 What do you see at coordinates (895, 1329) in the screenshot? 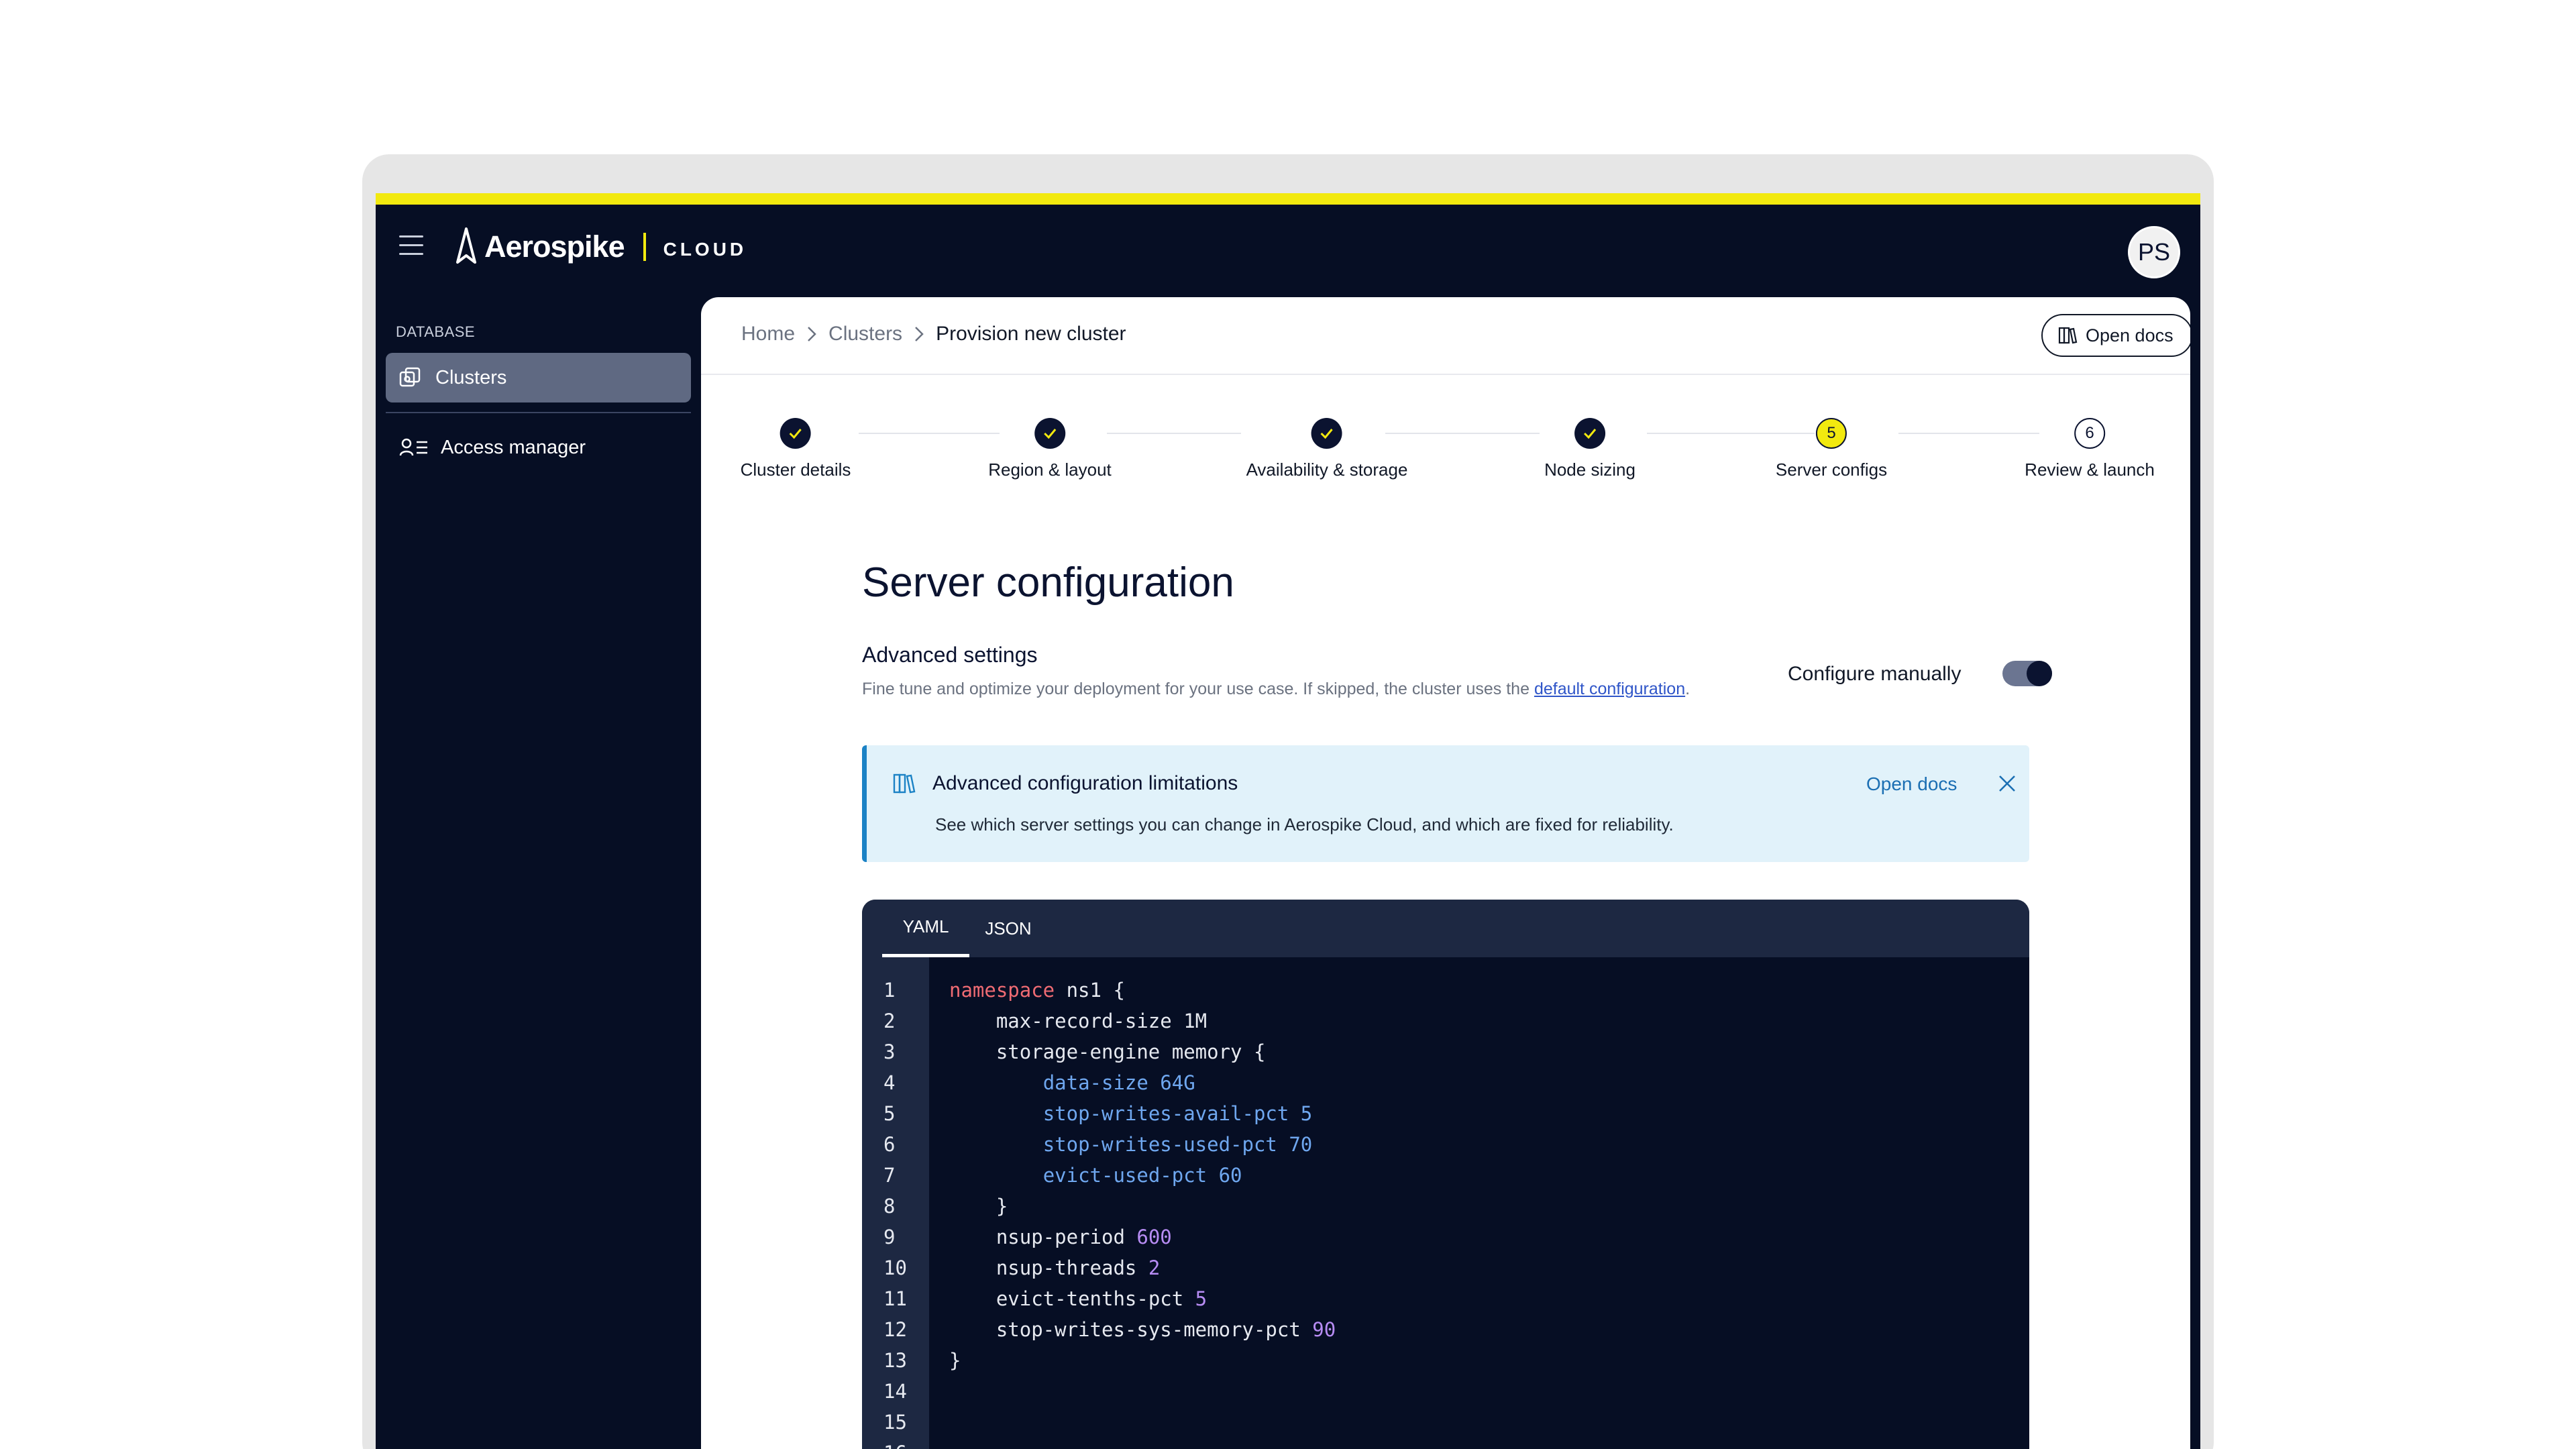
I see `line-number: 12` at bounding box center [895, 1329].